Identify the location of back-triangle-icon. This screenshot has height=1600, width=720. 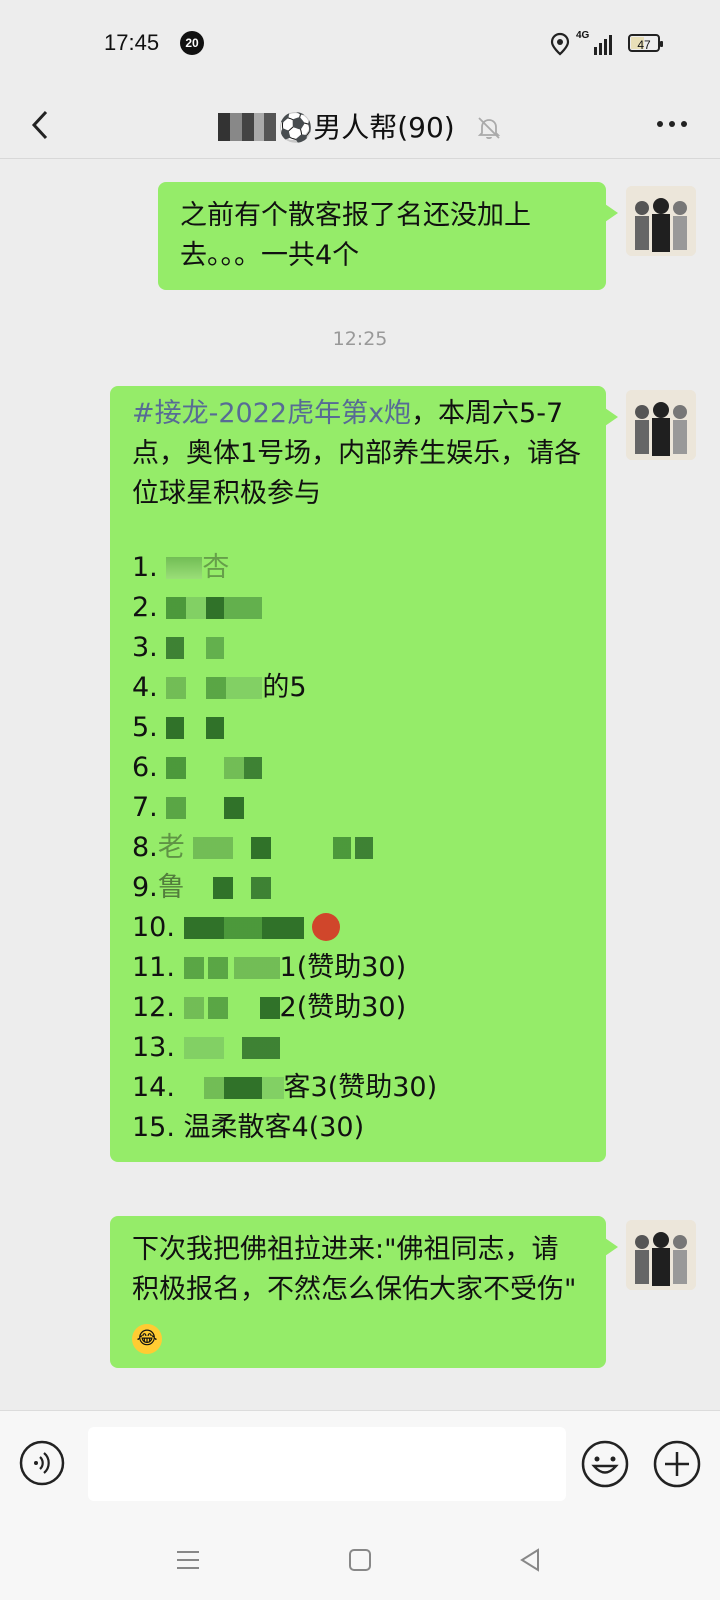
(530, 1560).